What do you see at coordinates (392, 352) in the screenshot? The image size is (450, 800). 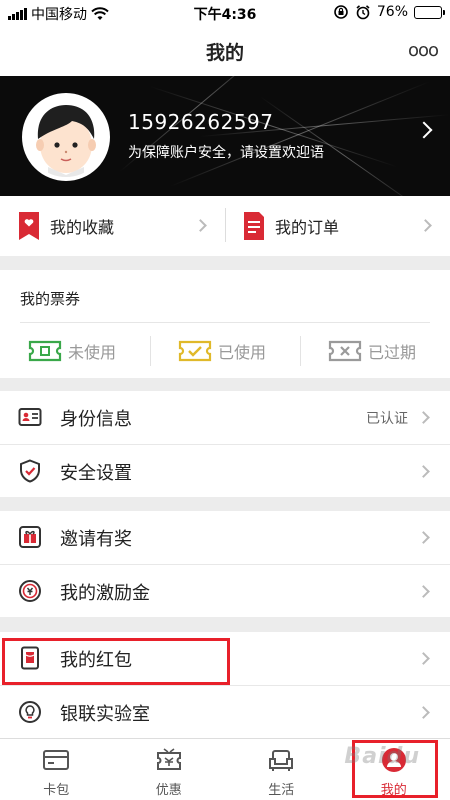 I see `coupon-expired-label: 已过期` at bounding box center [392, 352].